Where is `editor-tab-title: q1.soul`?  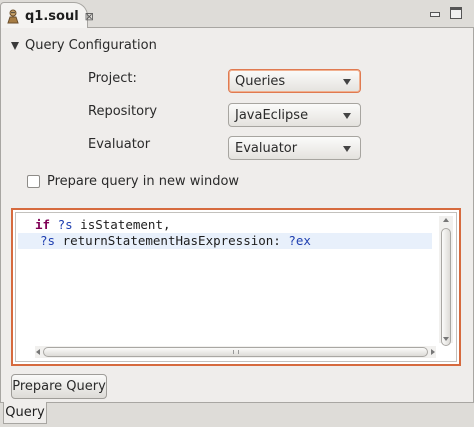
editor-tab-title: q1.soul is located at coordinates (52, 16).